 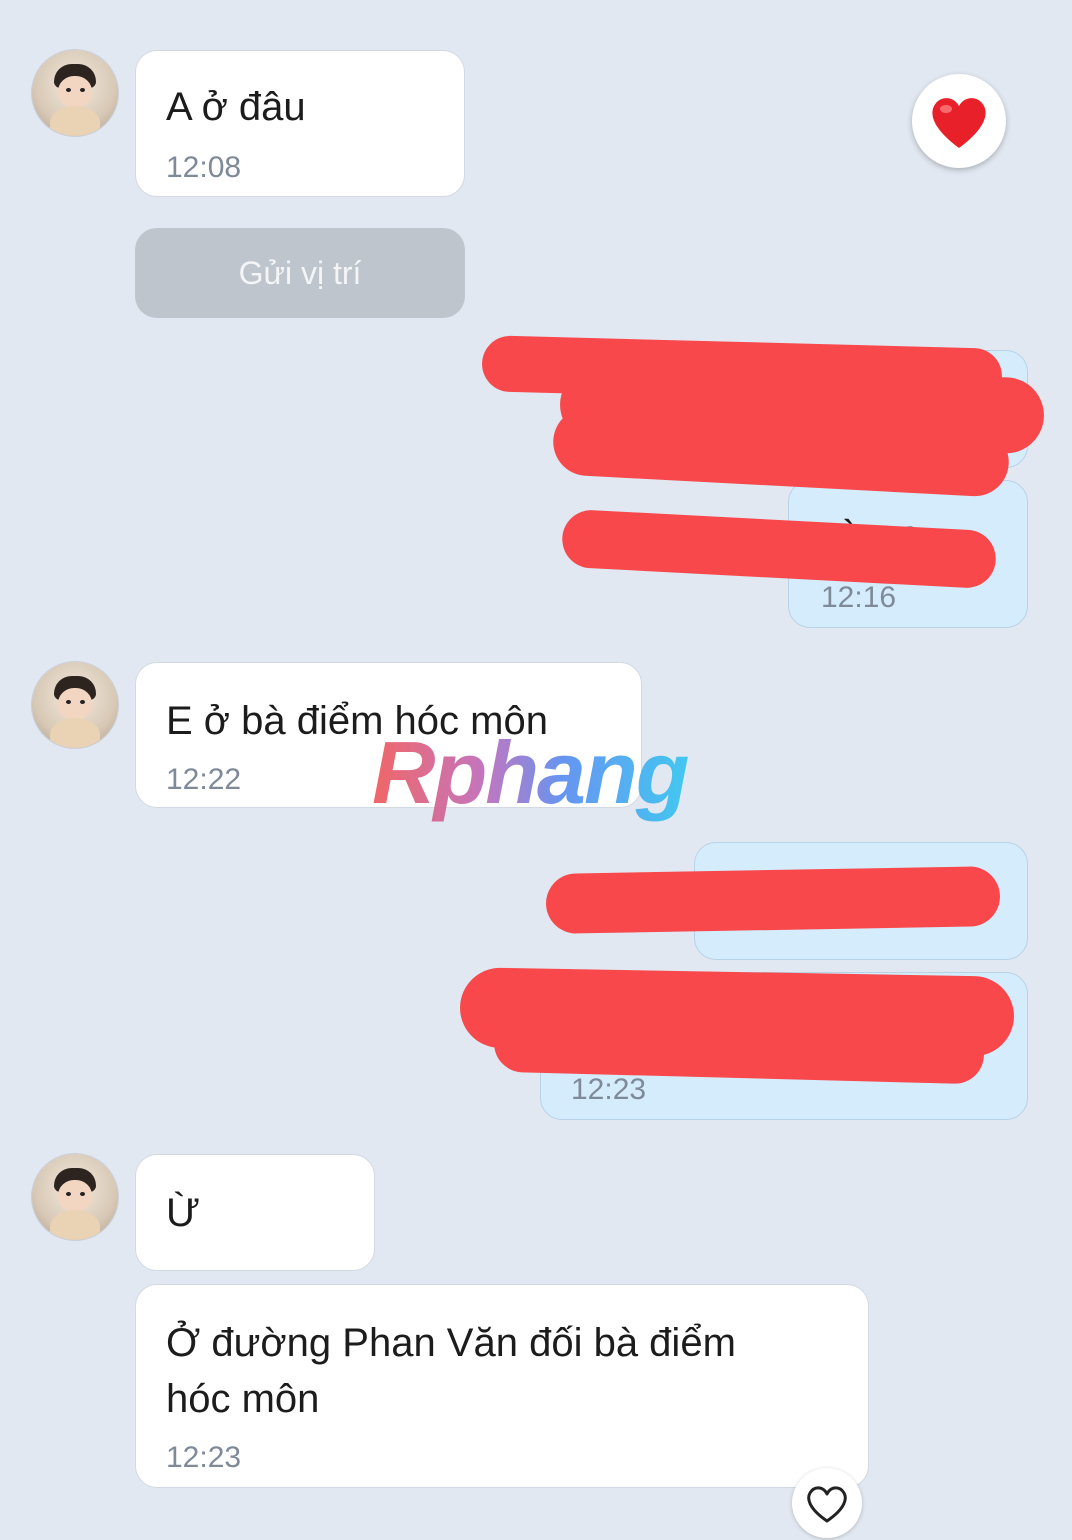 What do you see at coordinates (531, 772) in the screenshot?
I see `watermark: Rphang` at bounding box center [531, 772].